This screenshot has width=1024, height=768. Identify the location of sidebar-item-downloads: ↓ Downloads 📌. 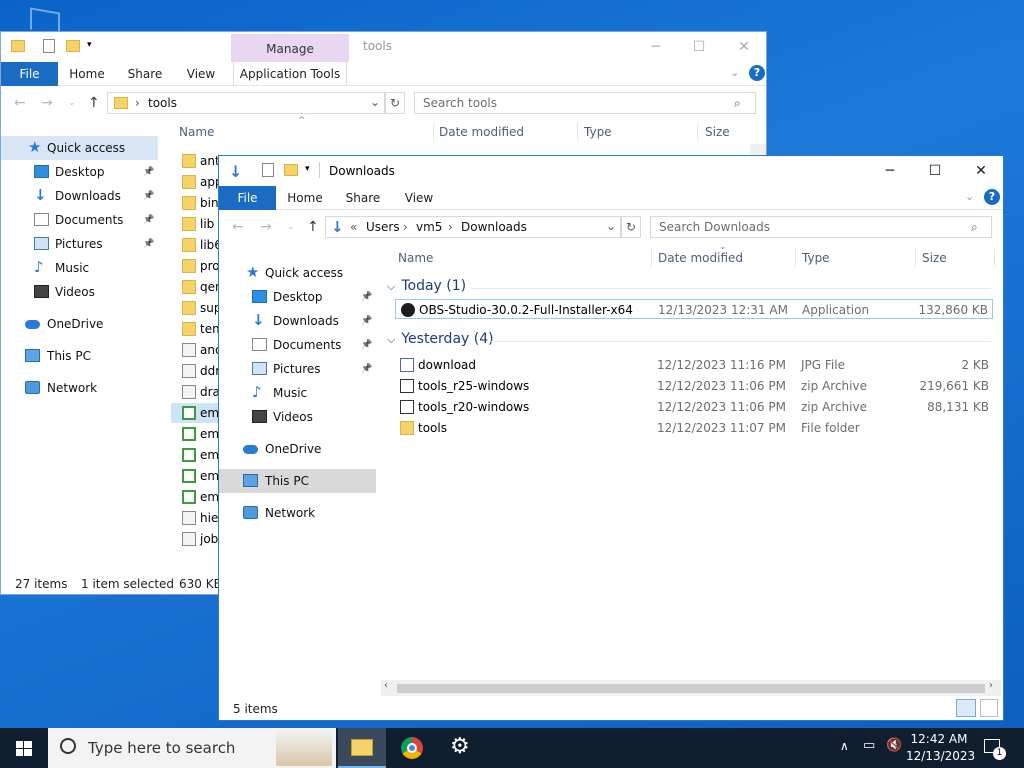
(79, 196).